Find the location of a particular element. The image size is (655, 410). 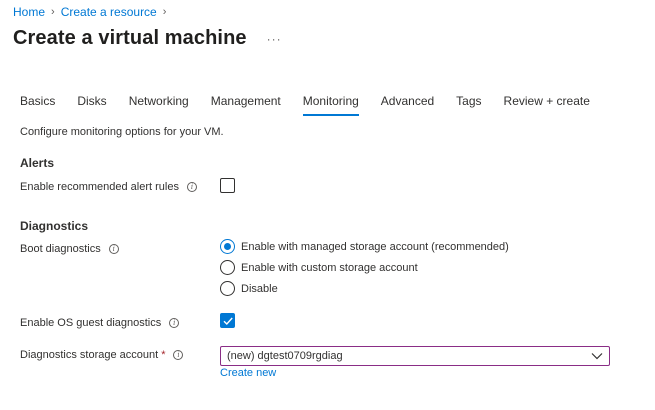

tab-disks: Disks is located at coordinates (91, 104).